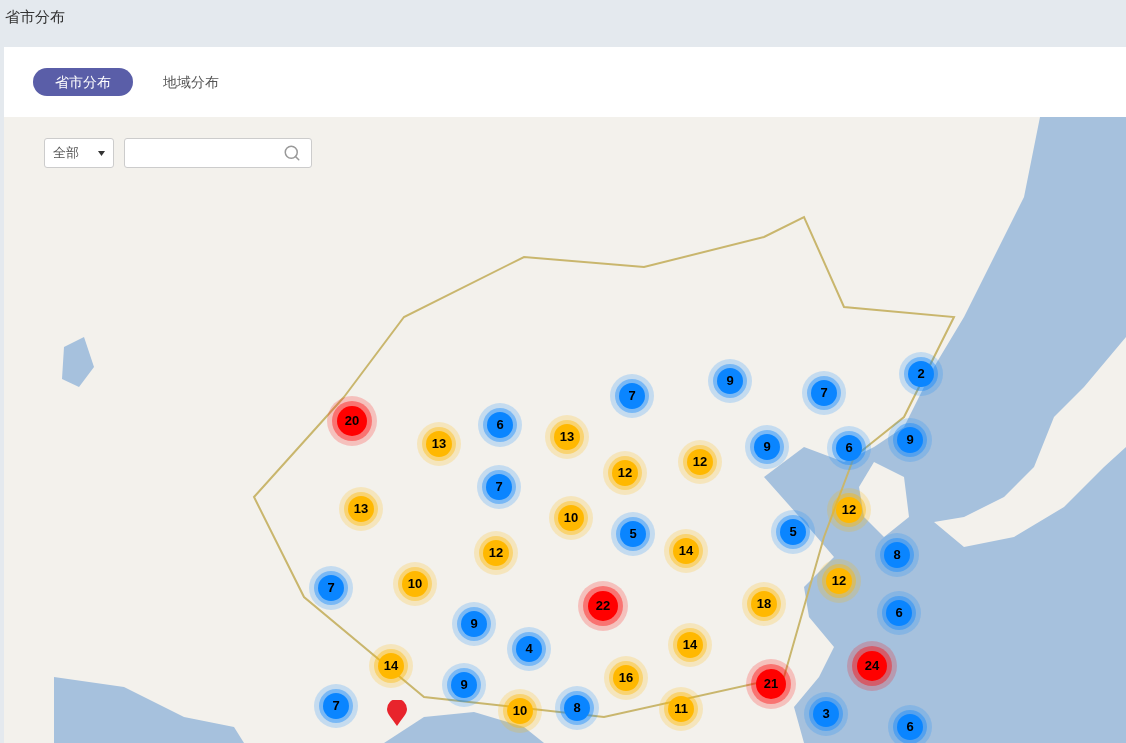 Image resolution: width=1126 pixels, height=743 pixels. I want to click on cluster-marker: 22, so click(603, 606).